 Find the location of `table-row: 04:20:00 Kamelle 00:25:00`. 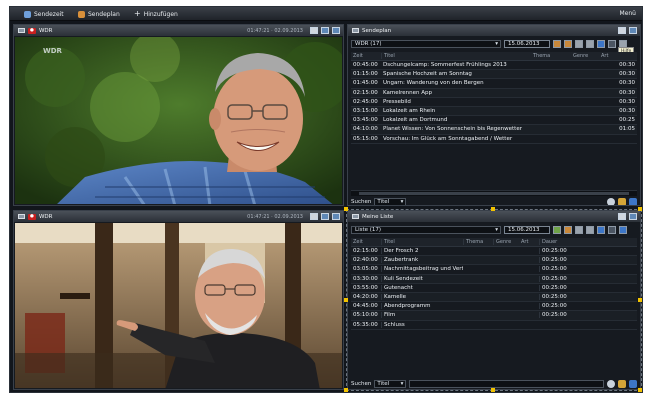

table-row: 04:20:00 Kamelle 00:25:00 is located at coordinates (494, 297).